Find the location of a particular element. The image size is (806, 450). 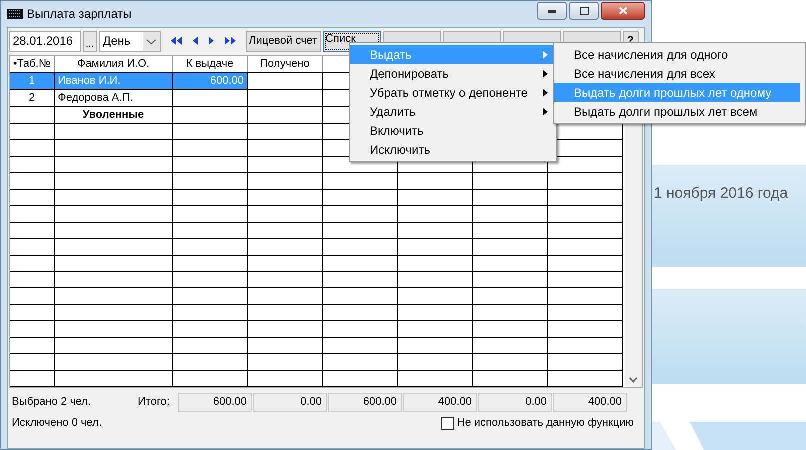

menu-item: Исключить is located at coordinates (453, 149).